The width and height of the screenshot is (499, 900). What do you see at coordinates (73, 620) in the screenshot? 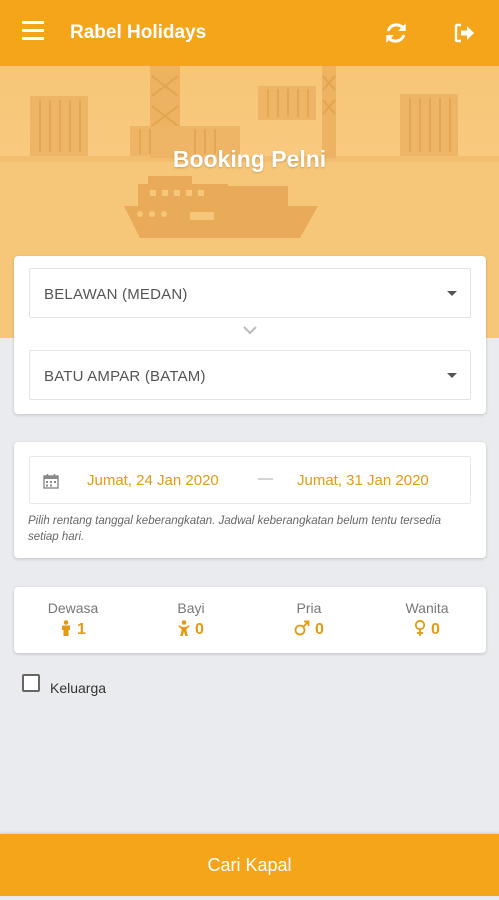
I see `passenger-adult: Dewasa 1` at bounding box center [73, 620].